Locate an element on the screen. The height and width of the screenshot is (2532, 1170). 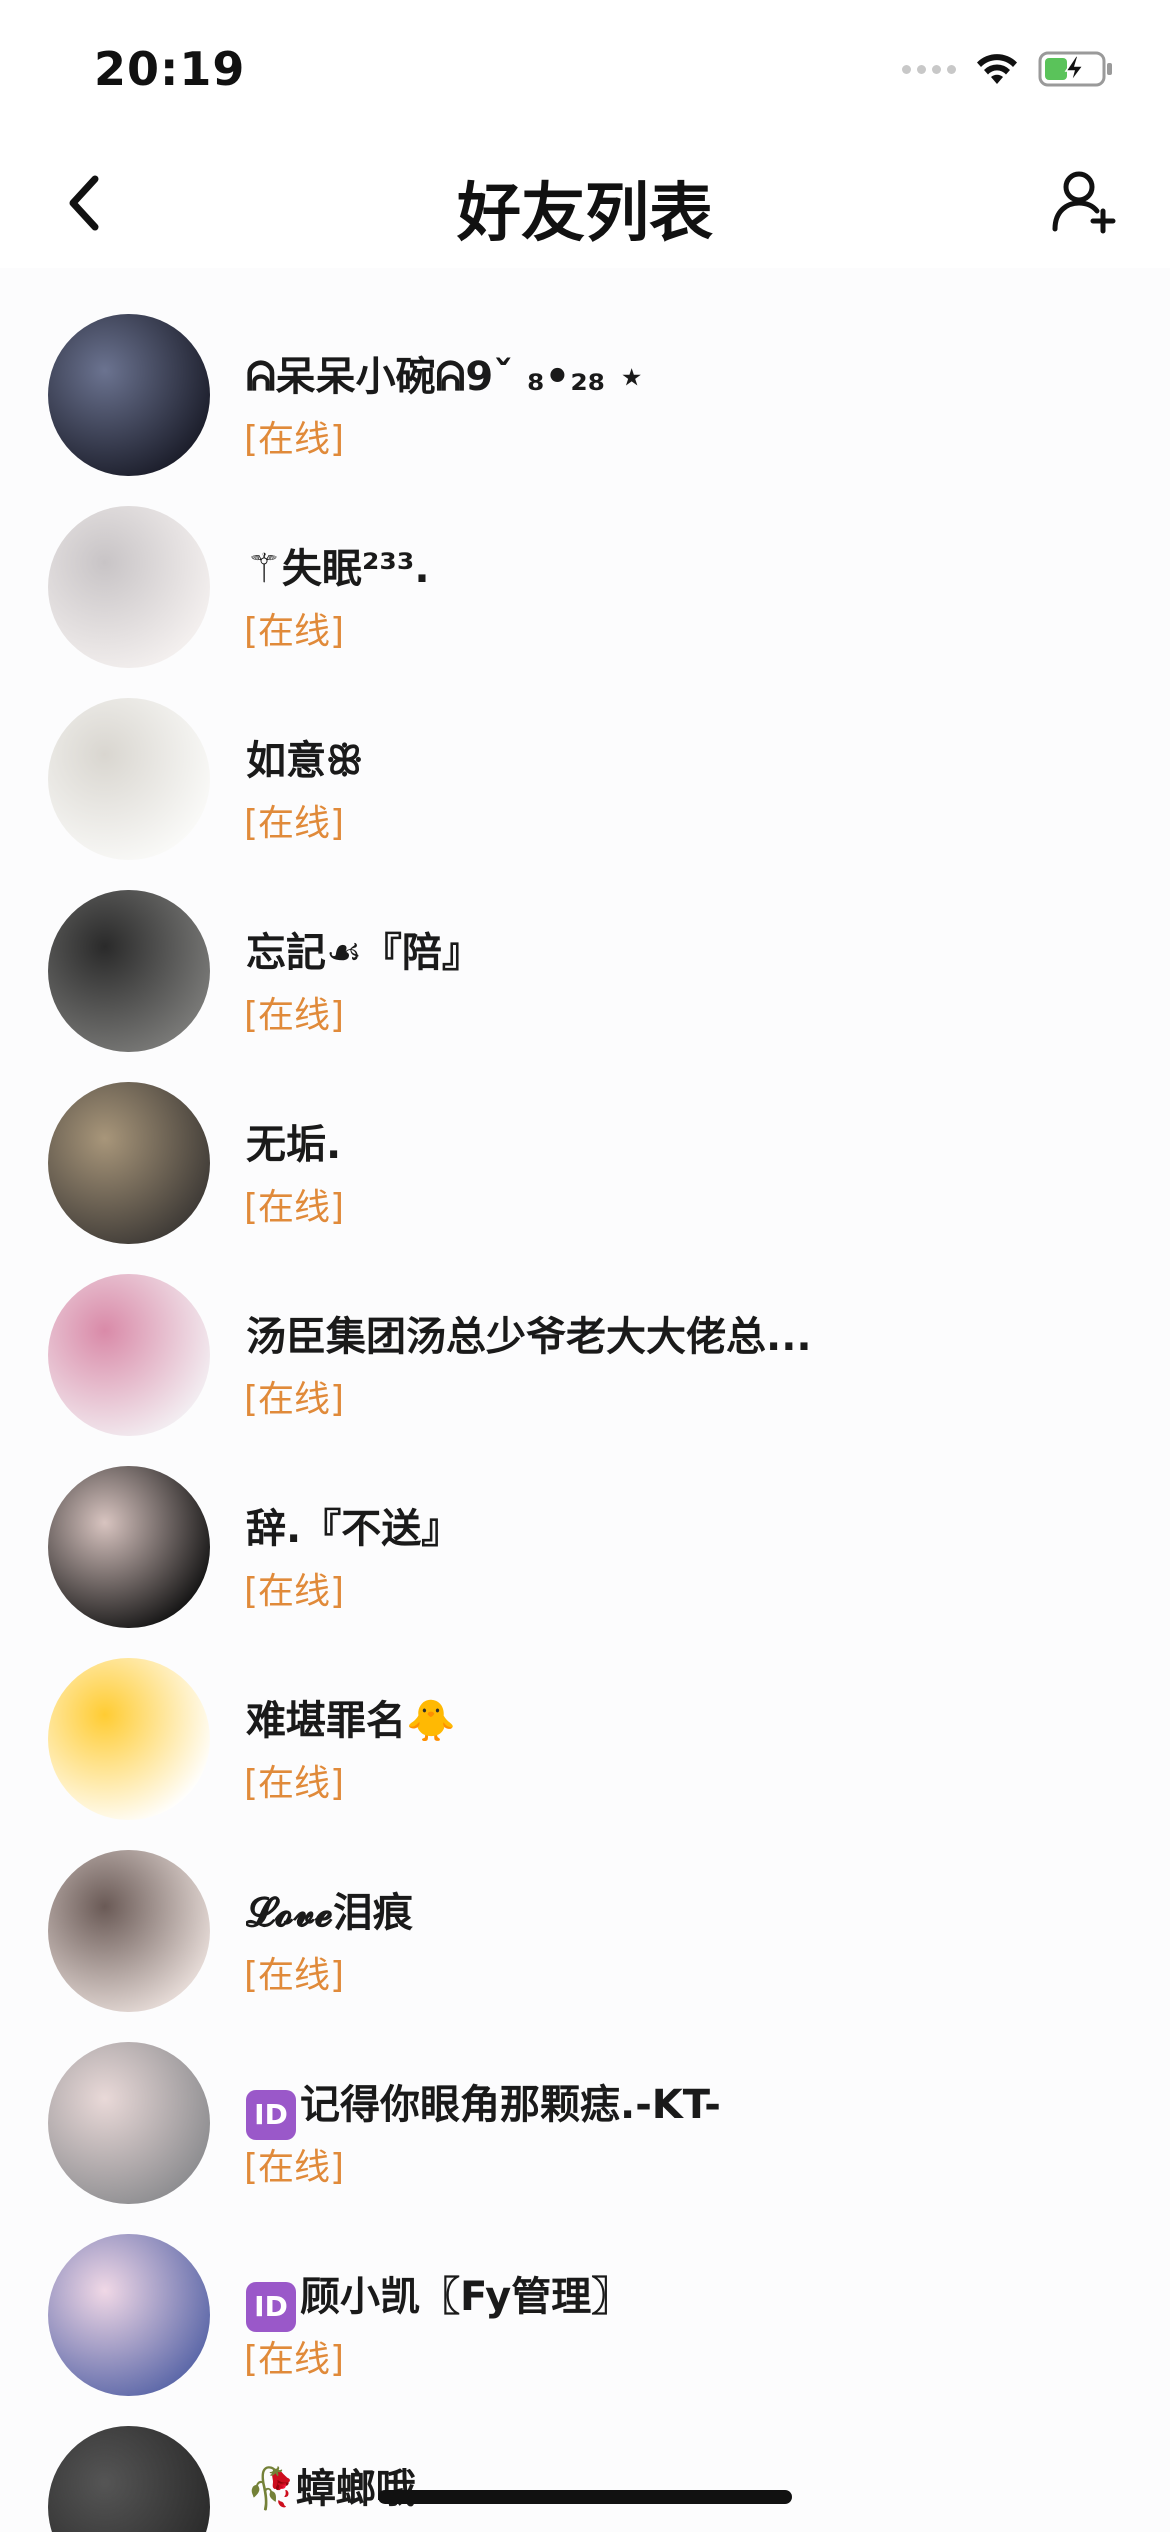
friend-name-text: 忘記☙『陪』 is located at coordinates (364, 953).